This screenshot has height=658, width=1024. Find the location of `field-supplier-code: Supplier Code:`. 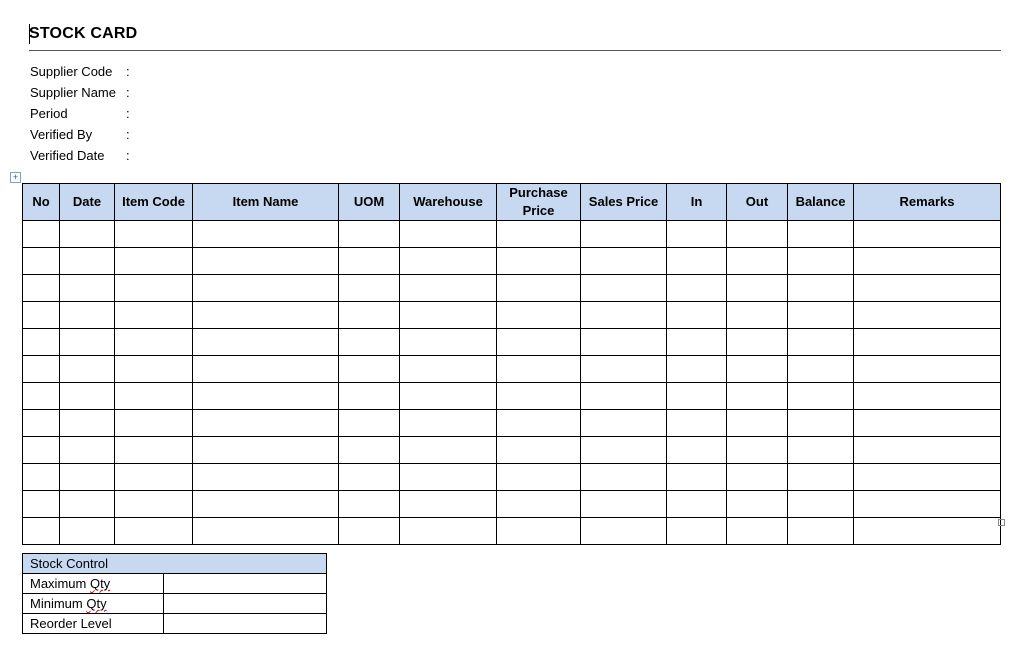

field-supplier-code: Supplier Code: is located at coordinates (130, 74).